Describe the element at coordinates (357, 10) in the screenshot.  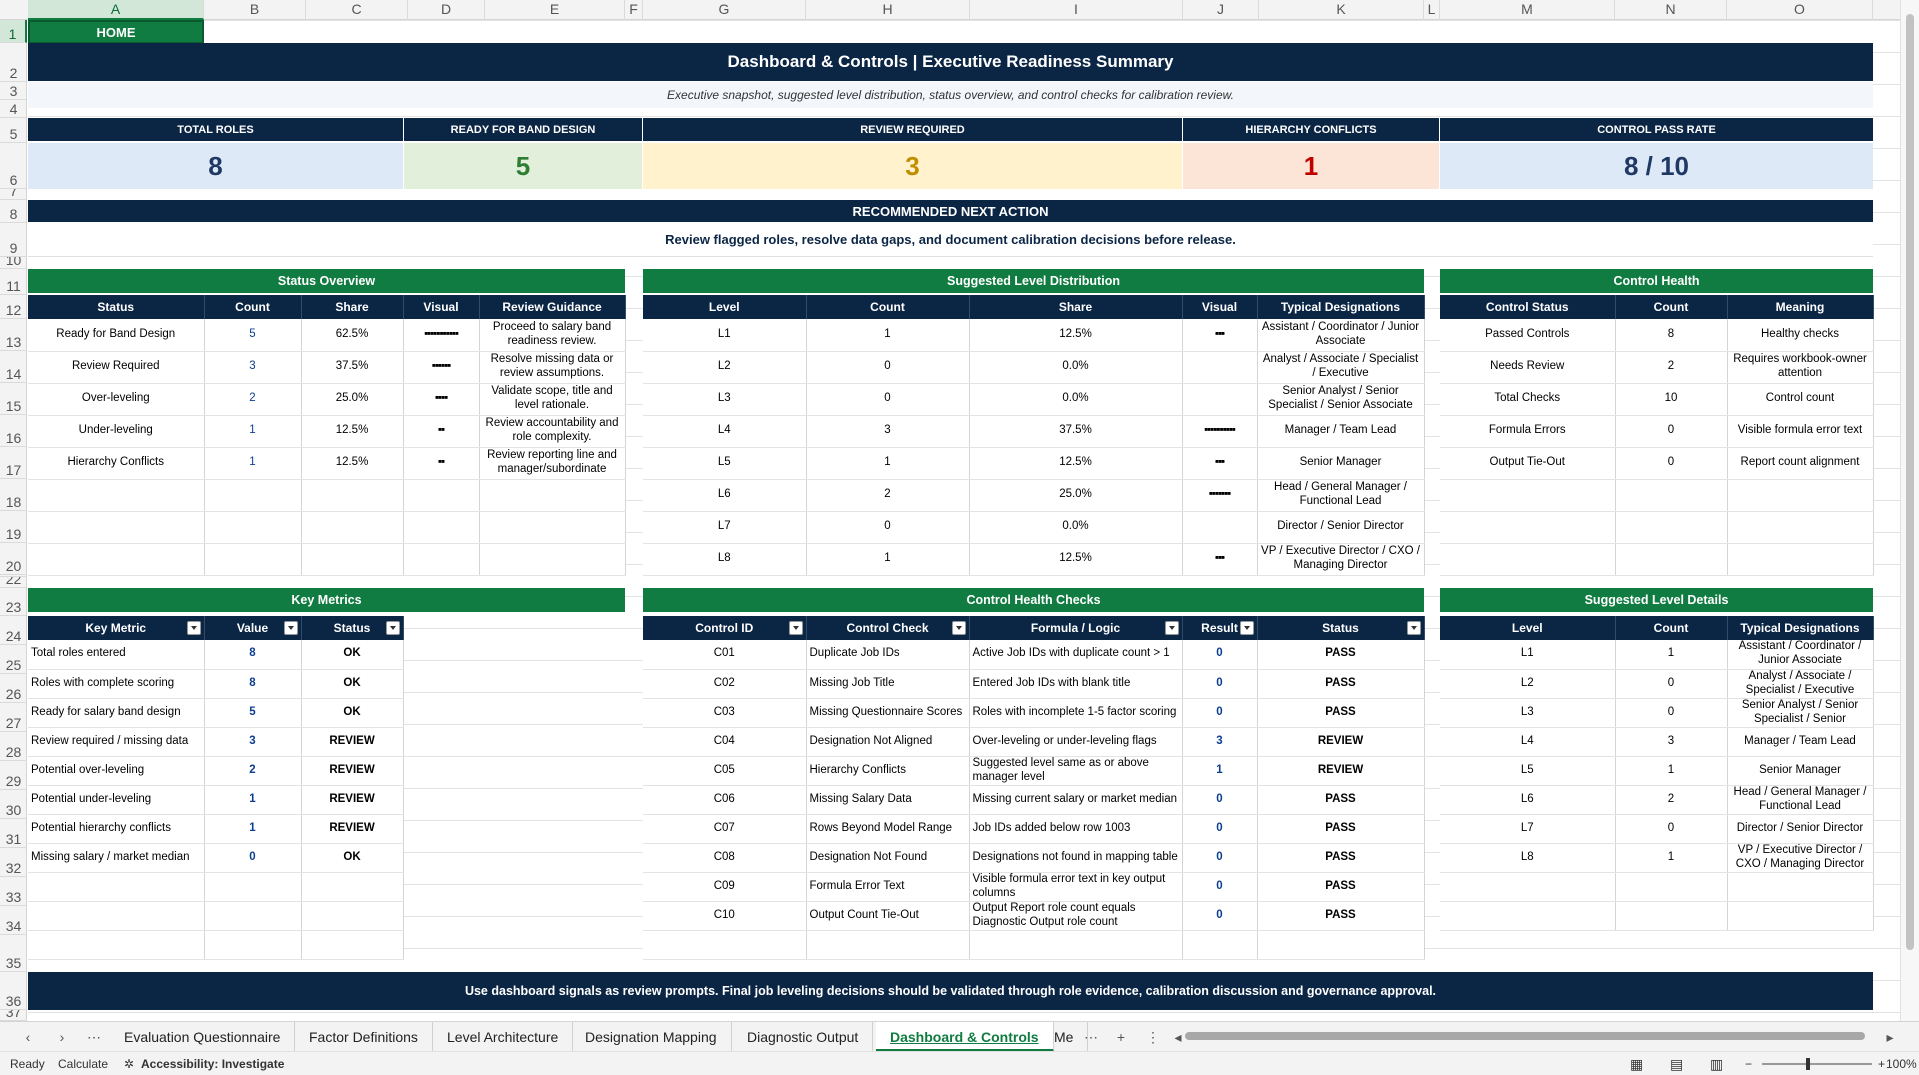
I see `column-header-c: C` at that location.